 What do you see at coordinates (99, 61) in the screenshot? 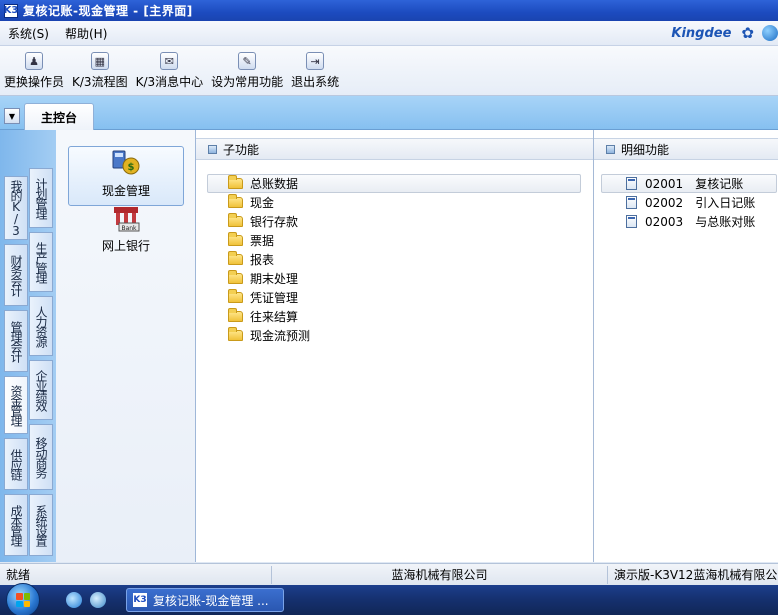
I see `flowchart-icon: ▦` at bounding box center [99, 61].